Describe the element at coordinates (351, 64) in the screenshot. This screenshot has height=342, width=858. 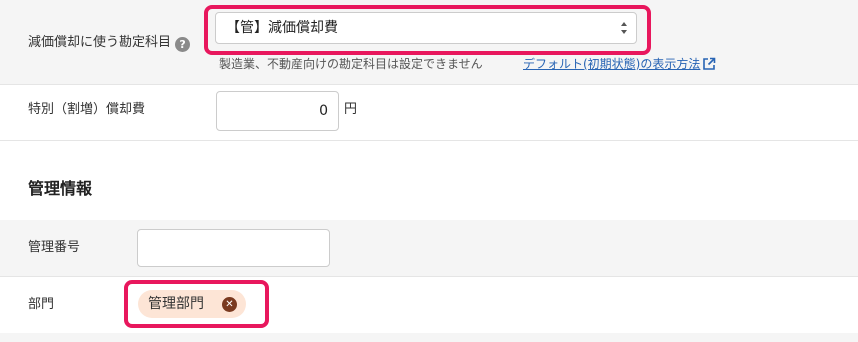
I see `depreciation-account-note: 製造業、不動産向けの勘定科目は設定できません` at that location.